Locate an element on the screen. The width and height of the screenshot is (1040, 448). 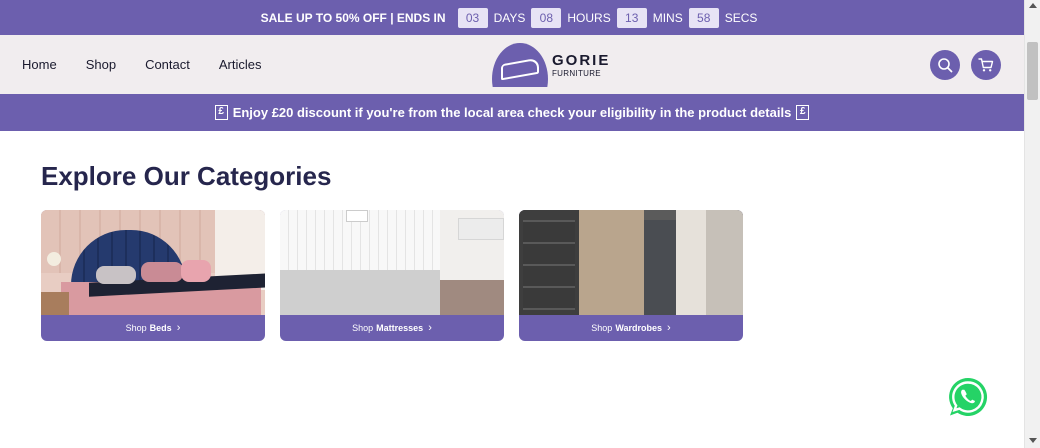
site-logo: GORIE FURNITURE is located at coordinates (551, 65).